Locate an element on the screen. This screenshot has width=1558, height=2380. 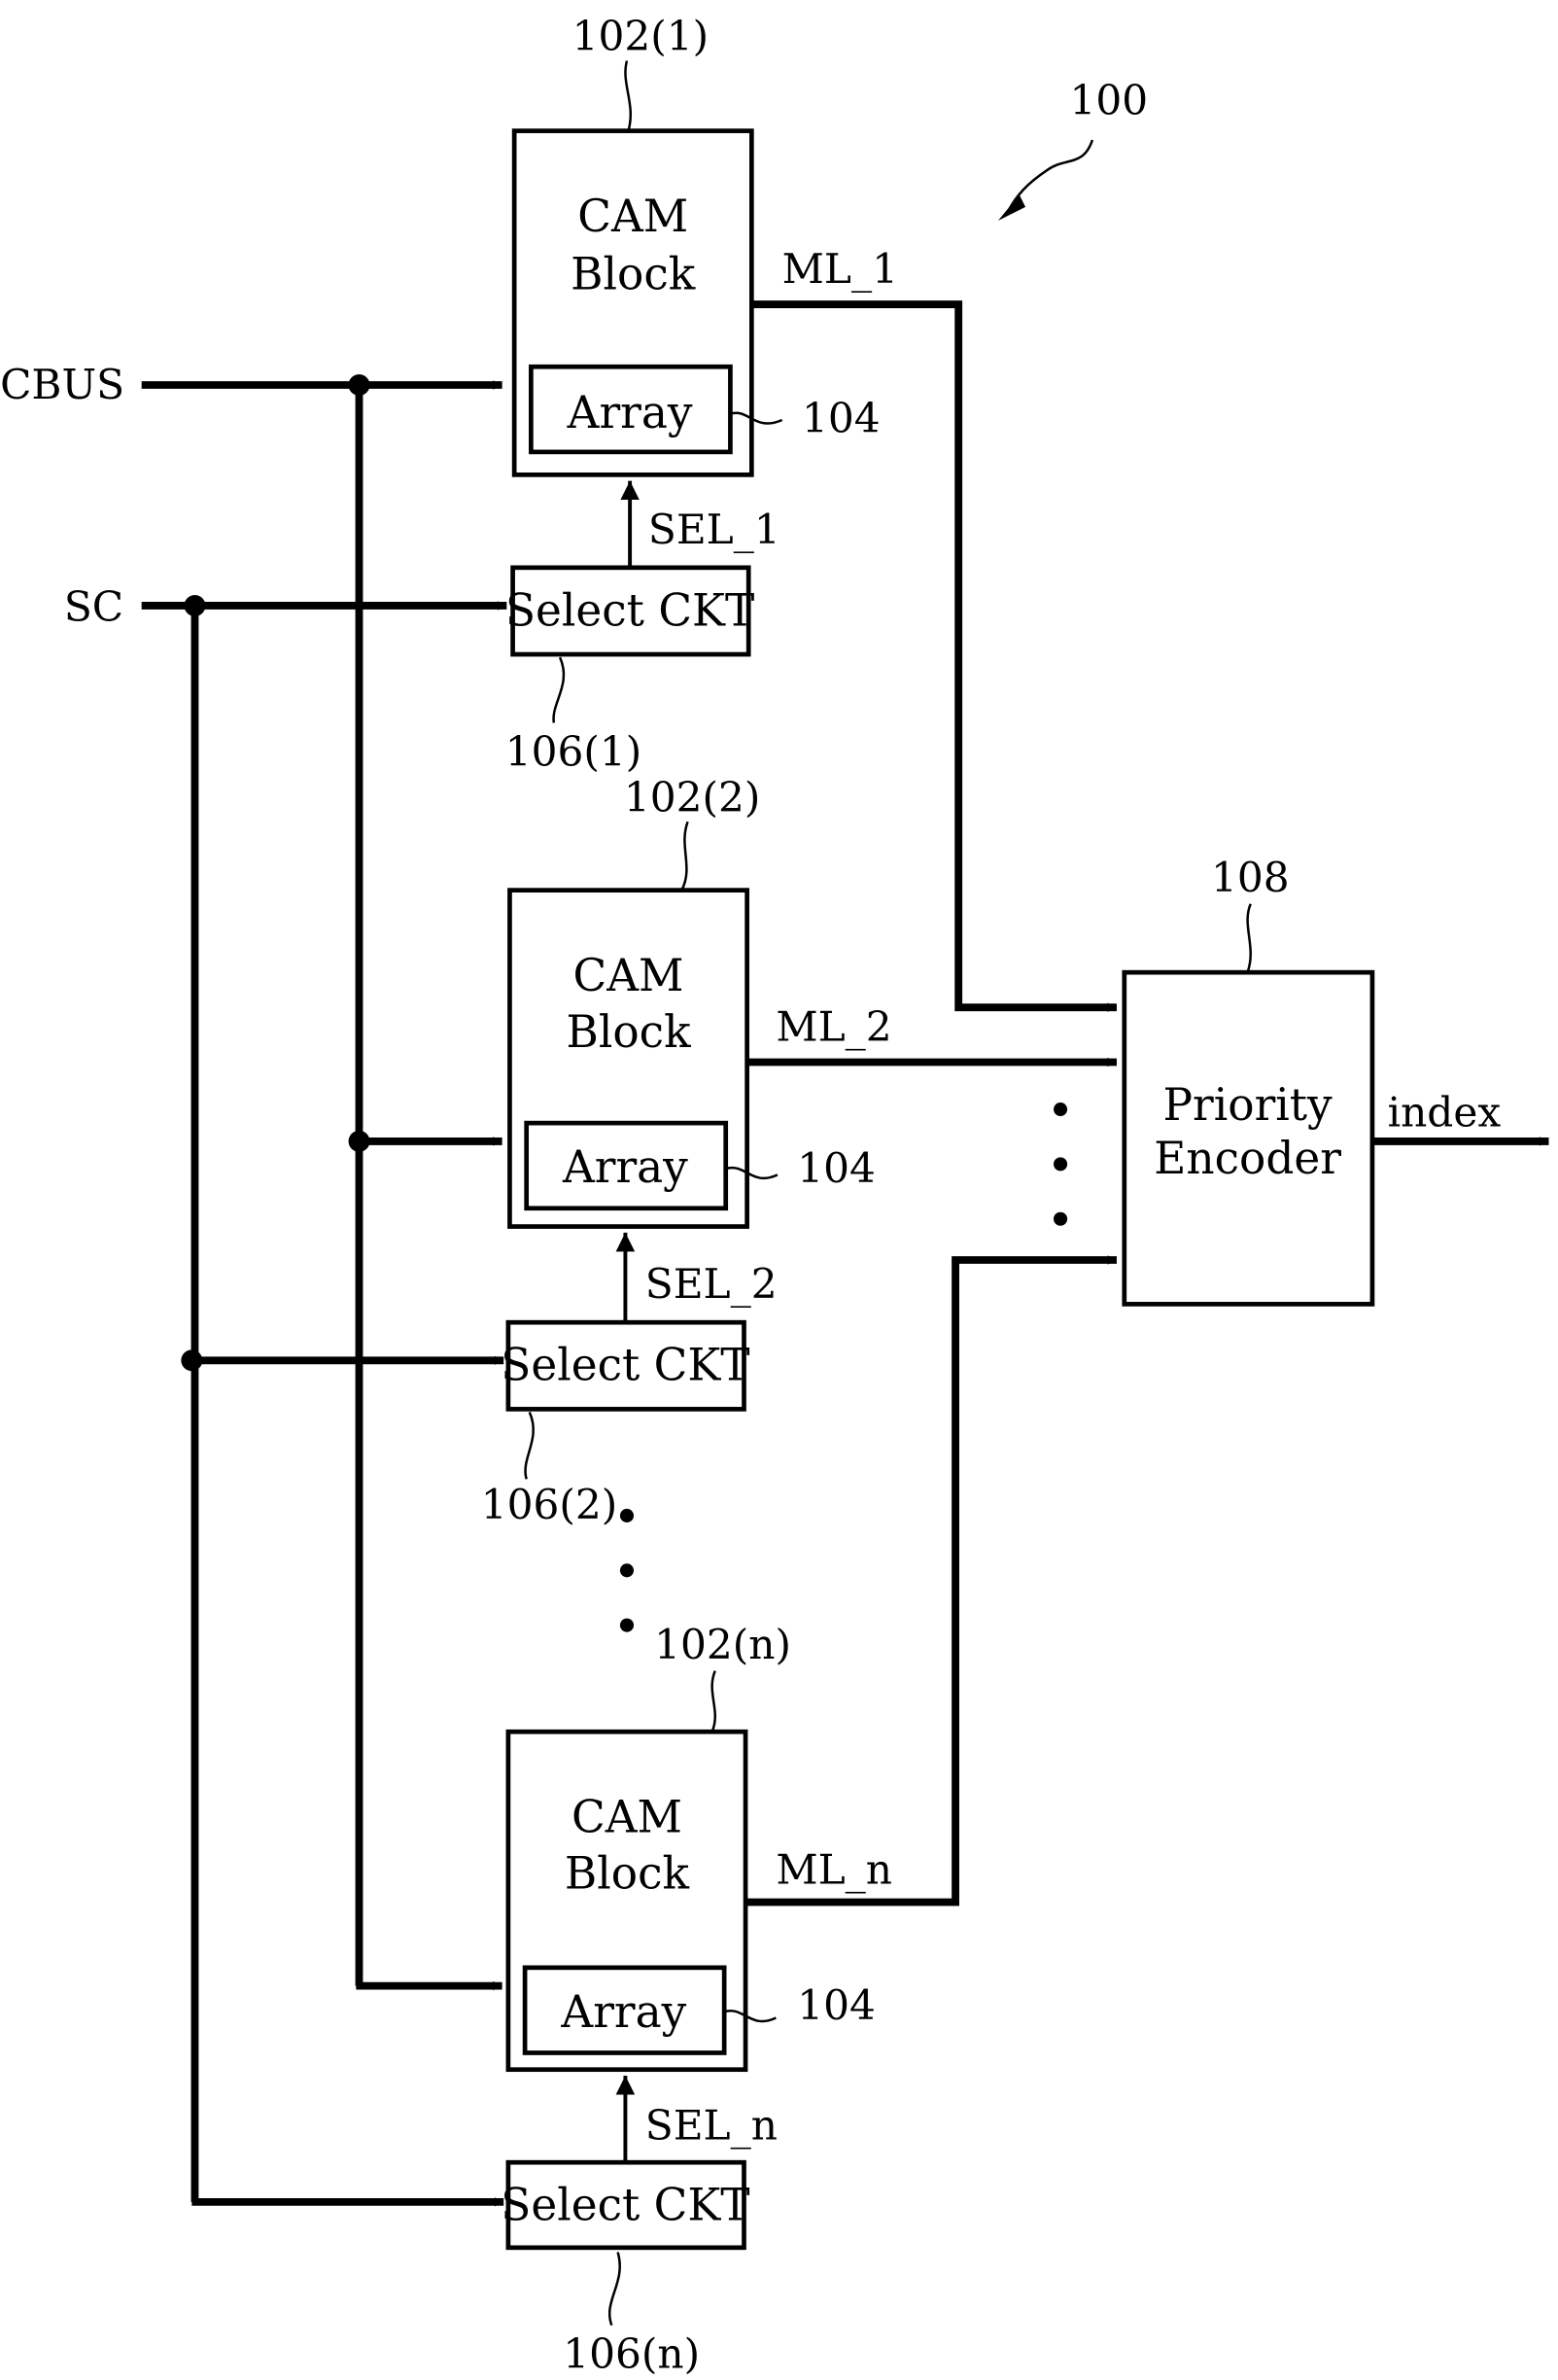
sel-label: SEL_1 is located at coordinates (714, 529).